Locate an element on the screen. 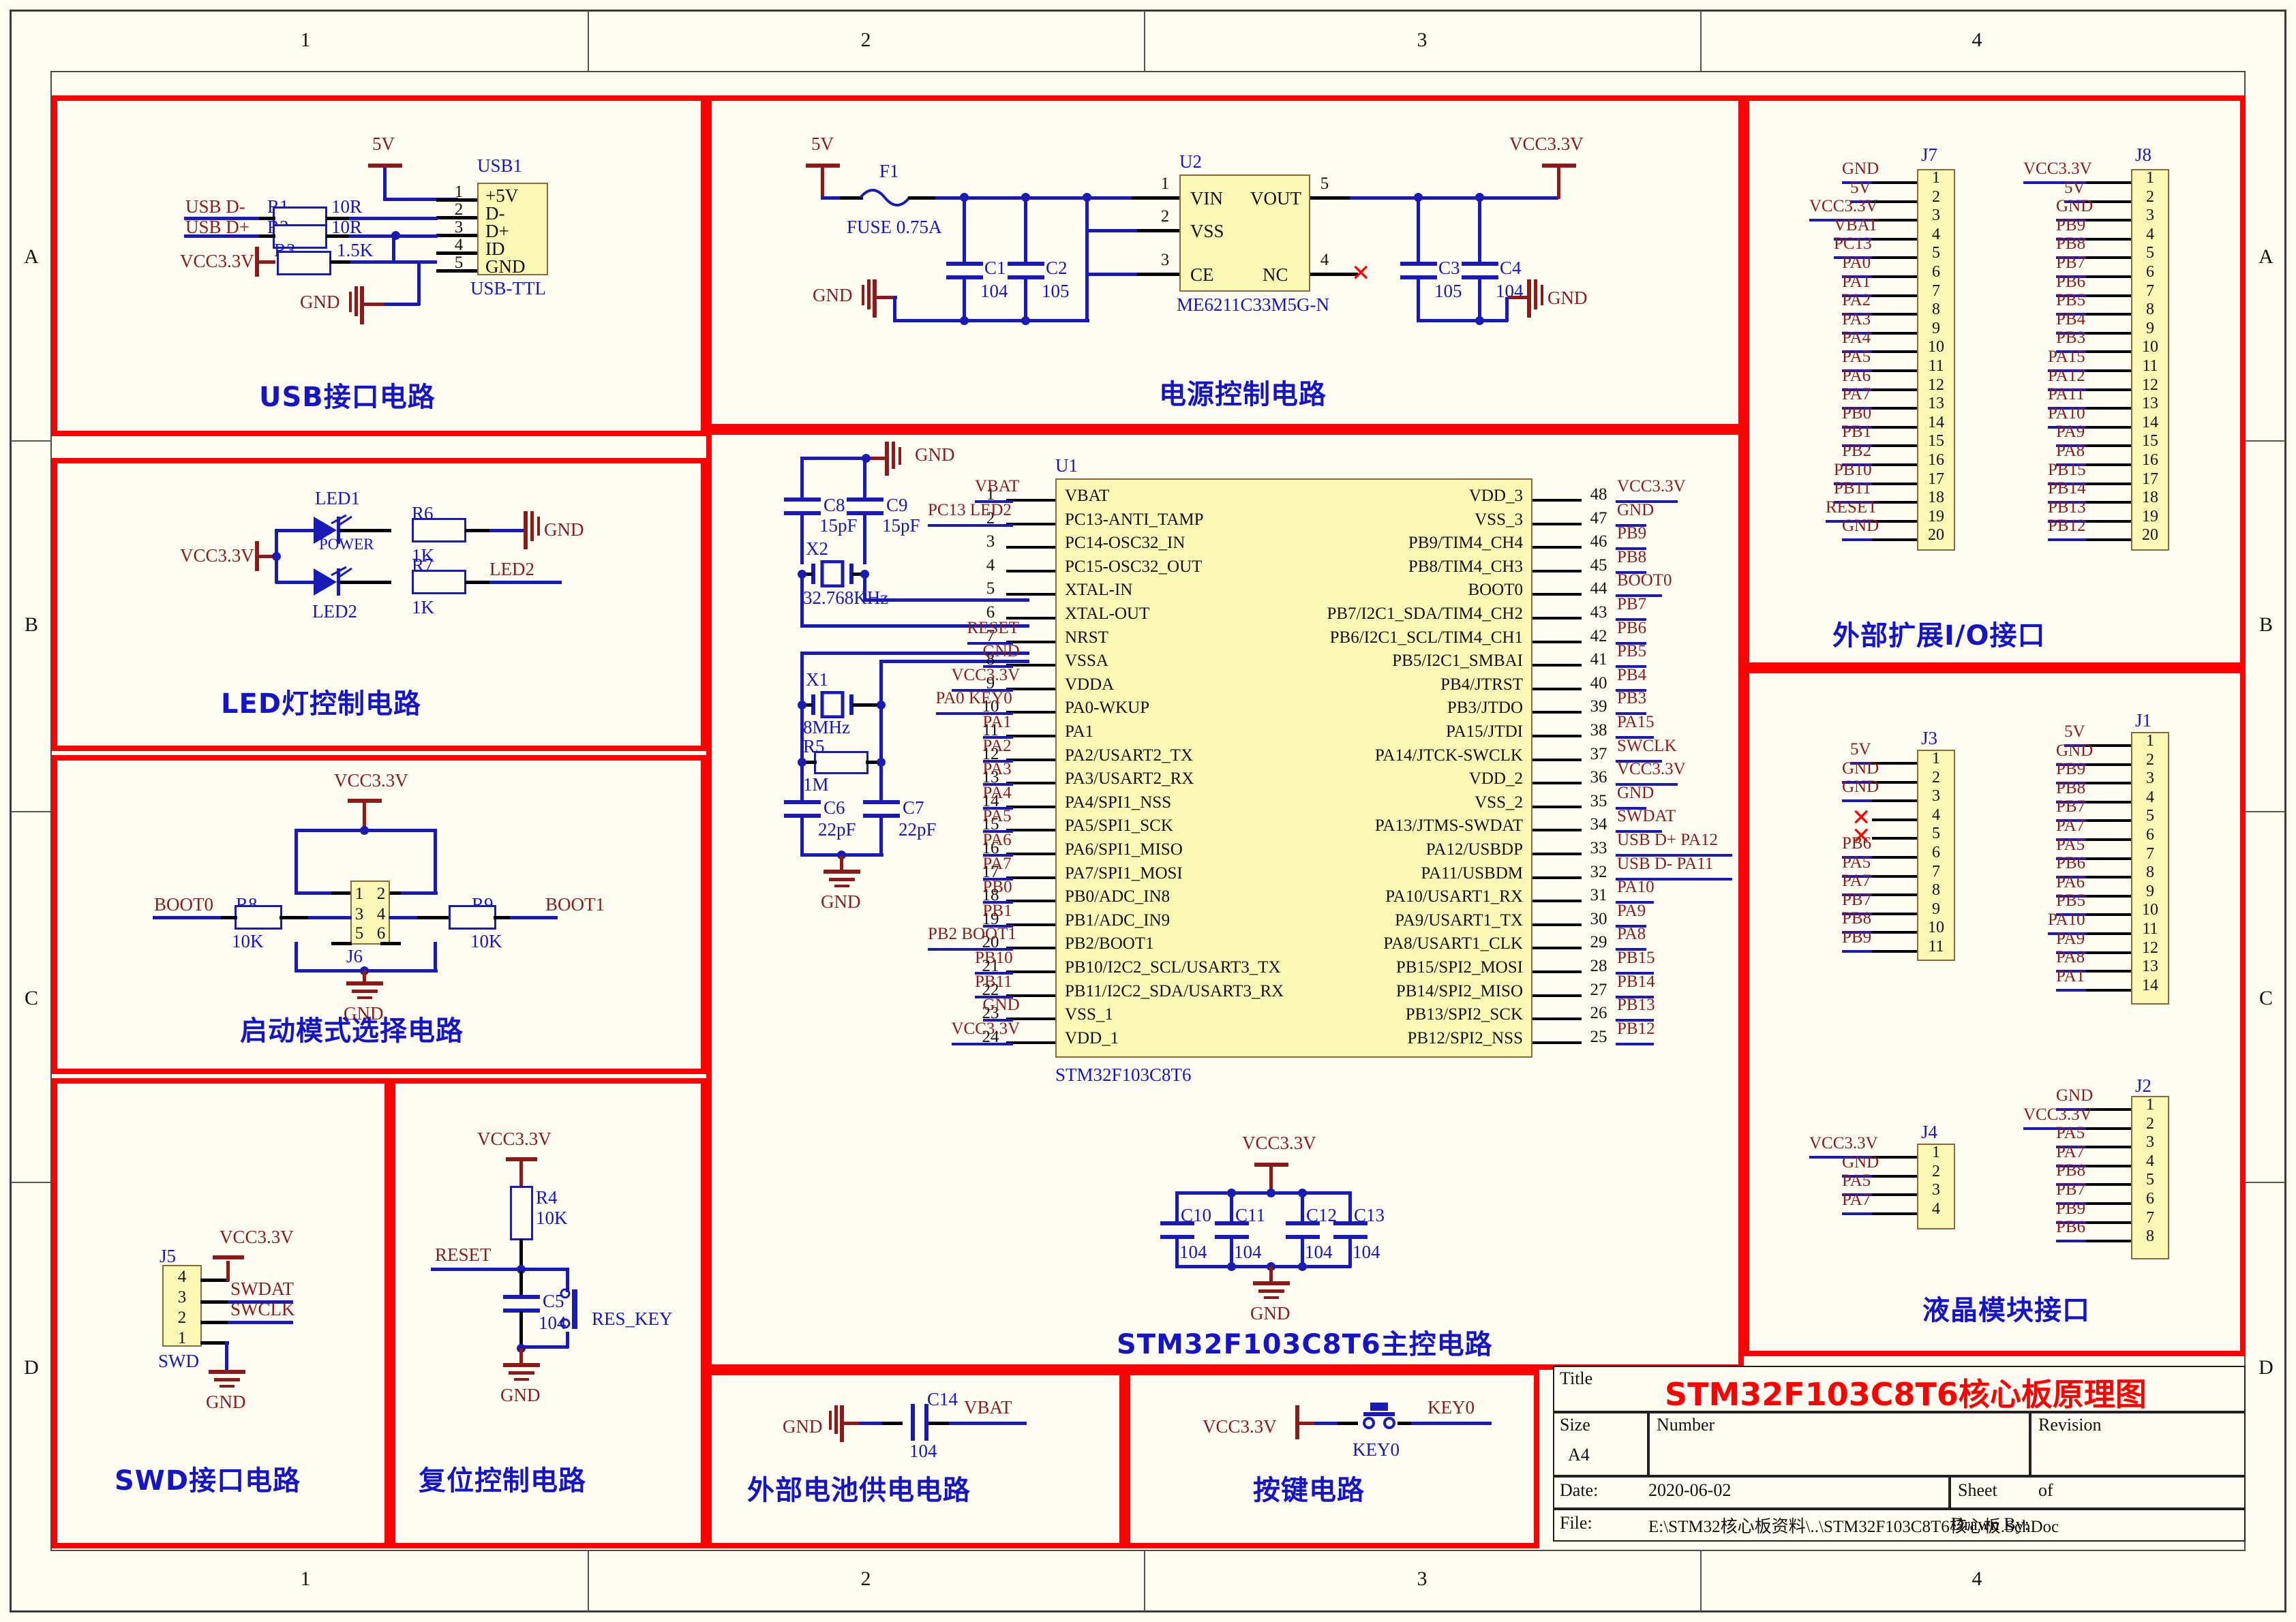 The image size is (2296, 1622). mcu-xtal-gnd2-bar2 is located at coordinates (842, 879).